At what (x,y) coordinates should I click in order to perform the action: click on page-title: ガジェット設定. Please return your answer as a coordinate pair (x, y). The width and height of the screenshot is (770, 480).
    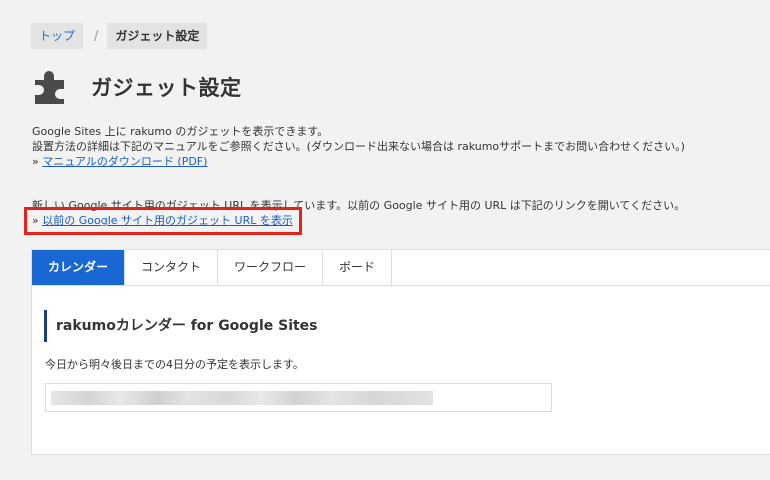
    Looking at the image, I should click on (166, 88).